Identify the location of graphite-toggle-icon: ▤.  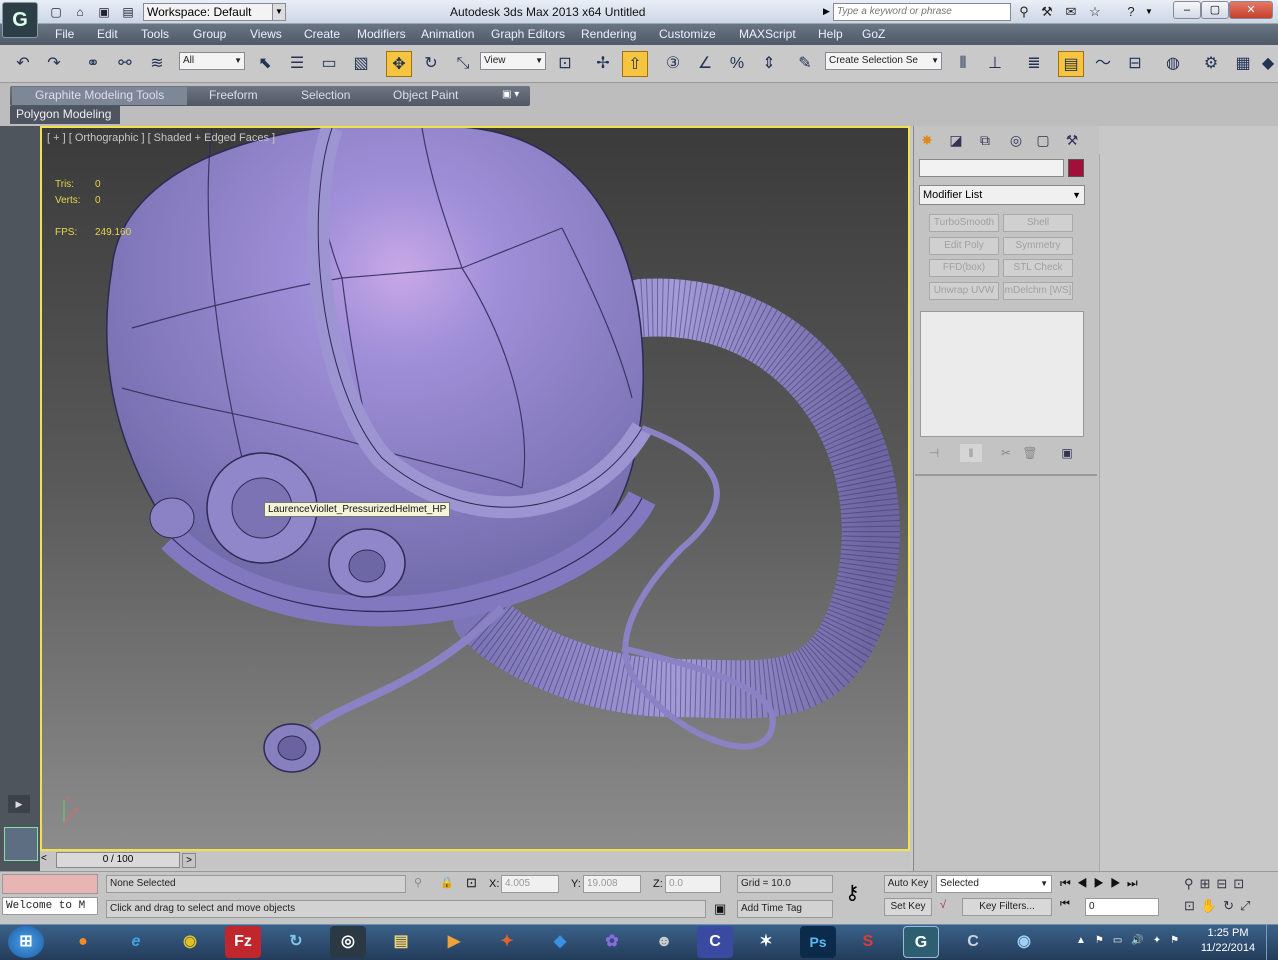
(1071, 64).